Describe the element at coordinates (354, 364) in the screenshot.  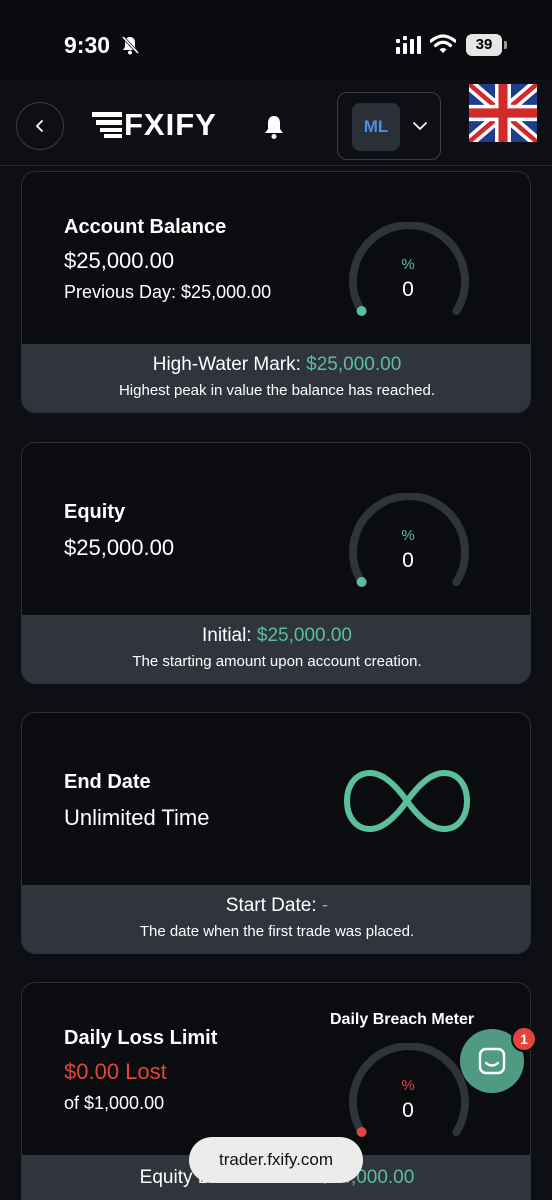
I see `high-water-mark-value: $25,000.00` at that location.